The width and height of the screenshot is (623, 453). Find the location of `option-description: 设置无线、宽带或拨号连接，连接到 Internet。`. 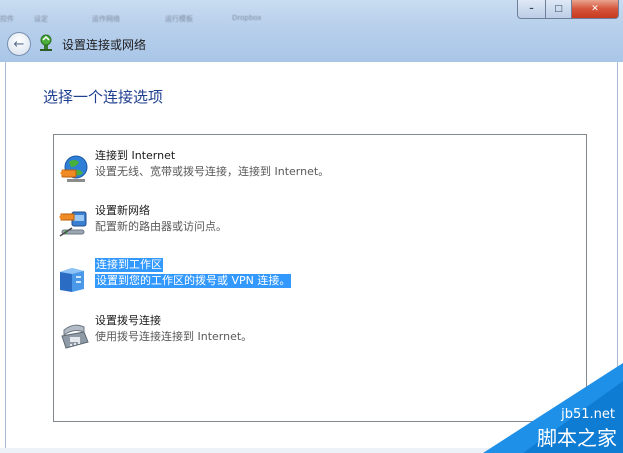

option-description: 设置无线、宽带或拨号连接，连接到 Internet。 is located at coordinates (212, 171).